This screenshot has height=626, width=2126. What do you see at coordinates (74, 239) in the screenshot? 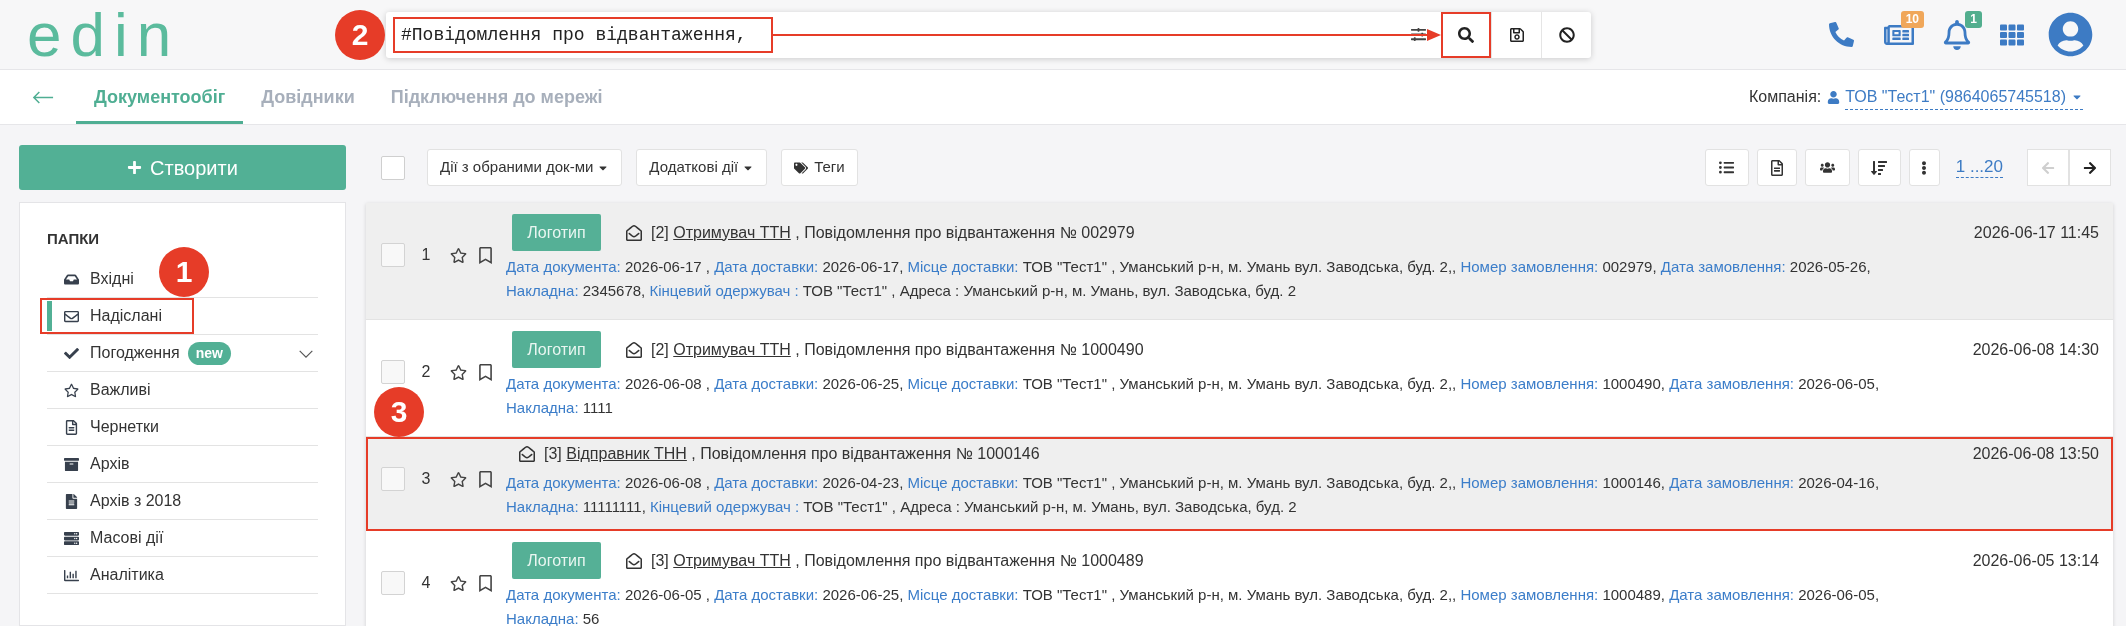
I see `folders-title: ПАПКИ` at bounding box center [74, 239].